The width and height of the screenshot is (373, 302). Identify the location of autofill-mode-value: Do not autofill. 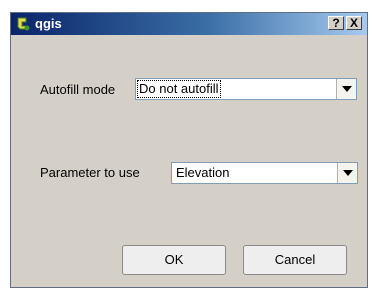
(179, 89).